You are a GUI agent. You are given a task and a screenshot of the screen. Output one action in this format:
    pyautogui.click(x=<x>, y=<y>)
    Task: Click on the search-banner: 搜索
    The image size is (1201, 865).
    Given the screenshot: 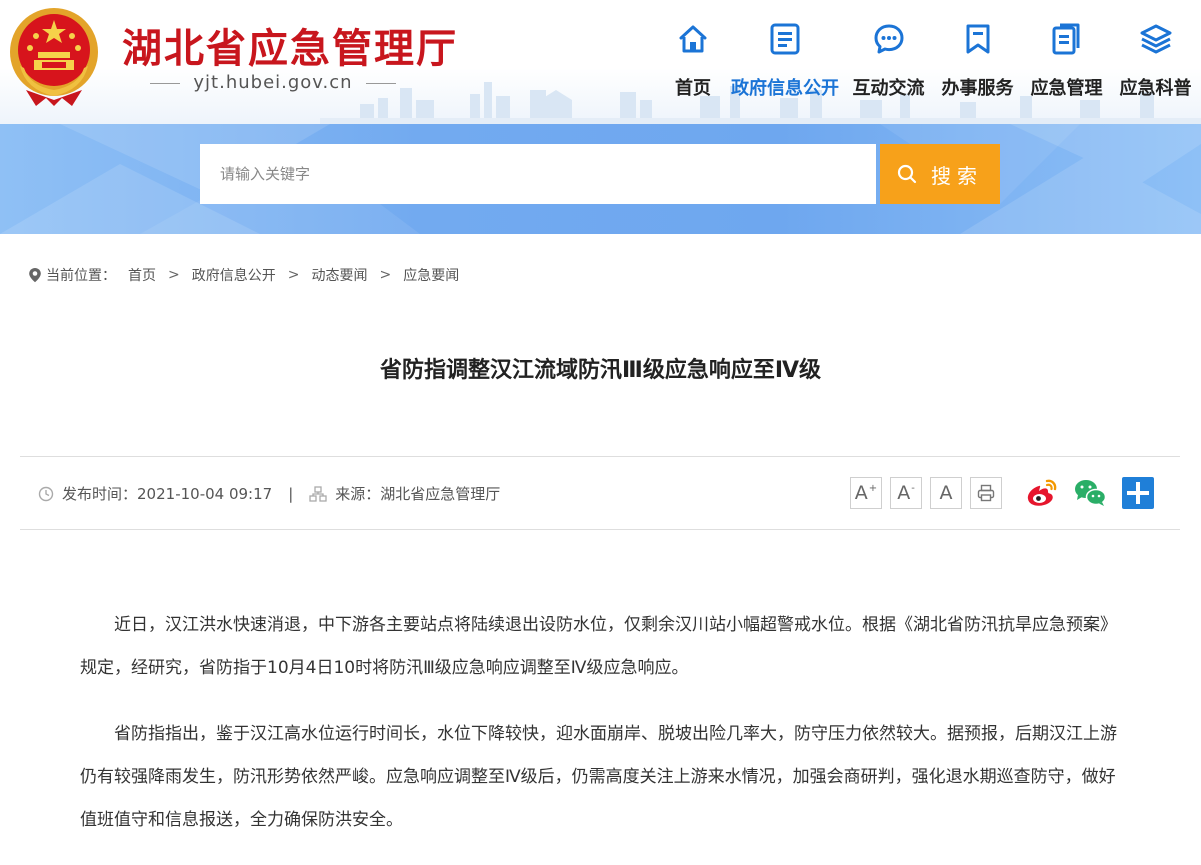 What is the action you would take?
    pyautogui.click(x=600, y=179)
    